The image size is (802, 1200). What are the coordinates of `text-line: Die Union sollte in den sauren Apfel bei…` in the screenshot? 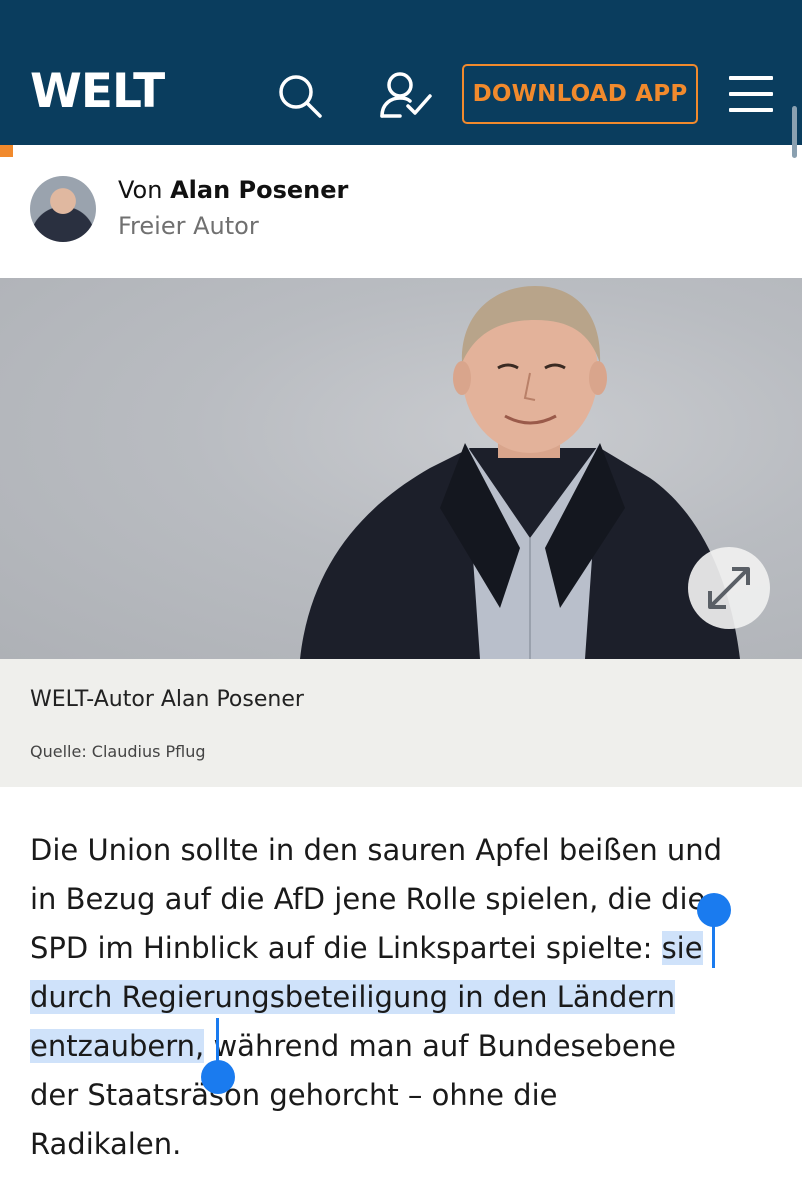 It's located at (376, 850).